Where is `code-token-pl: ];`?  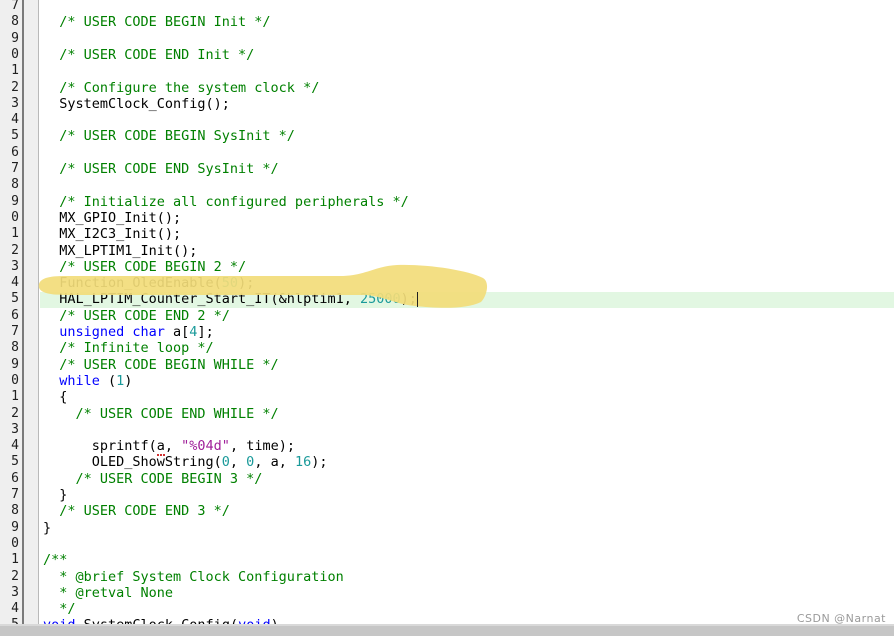
code-token-pl: ]; is located at coordinates (205, 332).